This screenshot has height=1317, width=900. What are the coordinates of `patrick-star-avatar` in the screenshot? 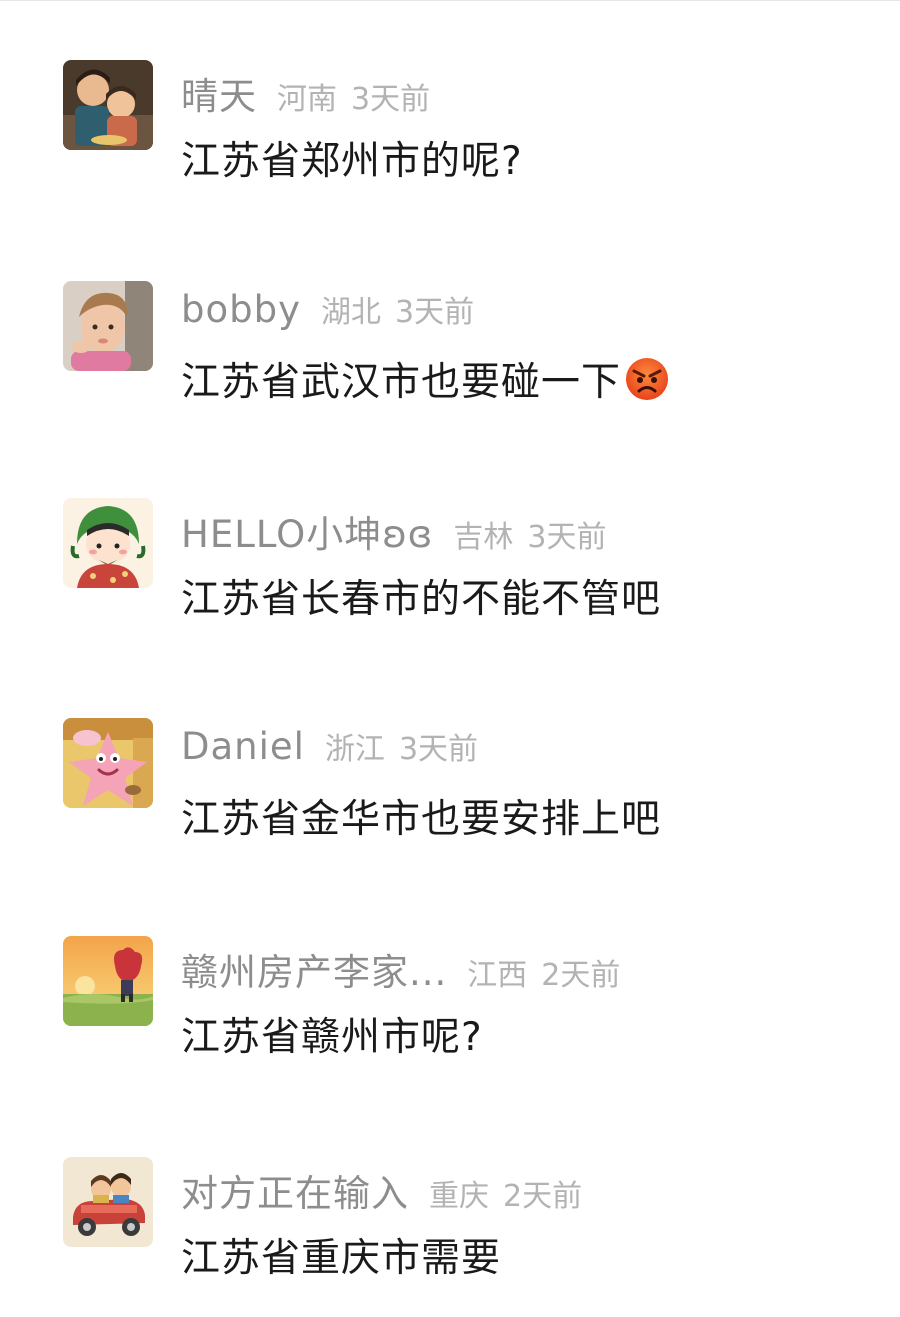 It's located at (108, 763).